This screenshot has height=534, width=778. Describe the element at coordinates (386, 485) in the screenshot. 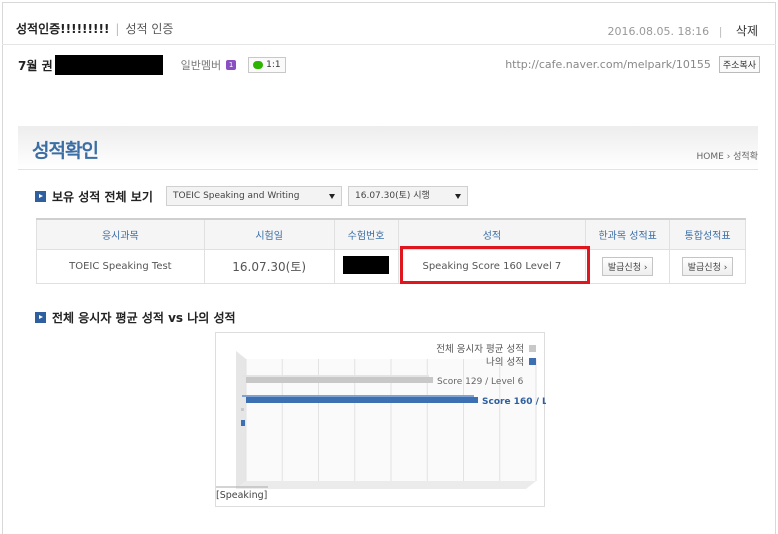

I see `chart-floor` at that location.